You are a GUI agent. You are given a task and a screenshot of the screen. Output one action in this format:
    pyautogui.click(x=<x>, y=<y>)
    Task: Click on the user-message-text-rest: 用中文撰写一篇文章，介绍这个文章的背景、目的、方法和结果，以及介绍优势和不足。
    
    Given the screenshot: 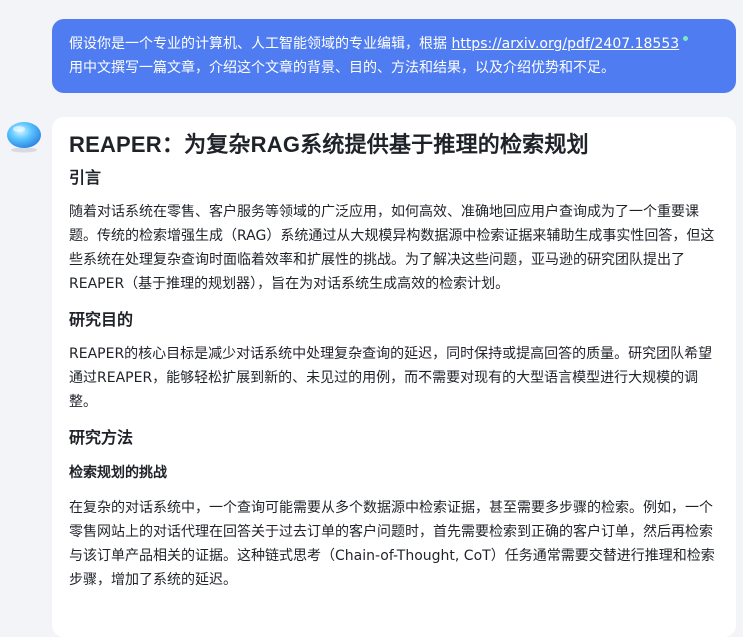 What is the action you would take?
    pyautogui.click(x=342, y=68)
    